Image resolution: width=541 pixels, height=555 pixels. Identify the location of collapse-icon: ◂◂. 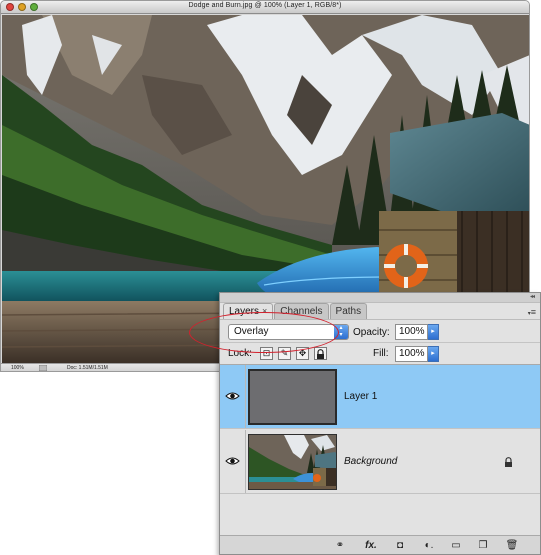
(532, 296).